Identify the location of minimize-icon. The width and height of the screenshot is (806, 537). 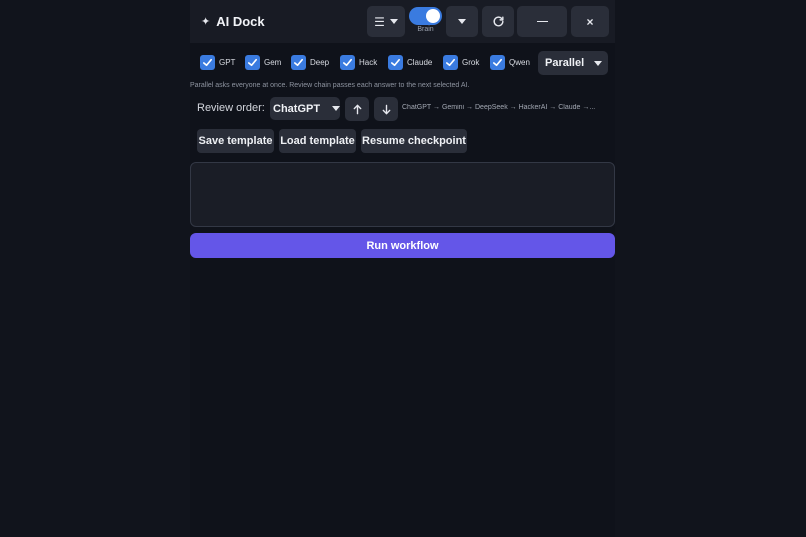
(542, 21).